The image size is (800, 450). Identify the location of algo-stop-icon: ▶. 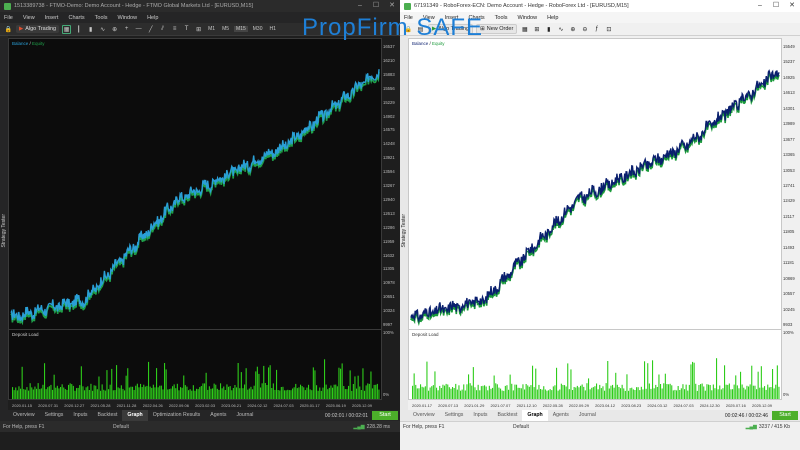
(21, 29).